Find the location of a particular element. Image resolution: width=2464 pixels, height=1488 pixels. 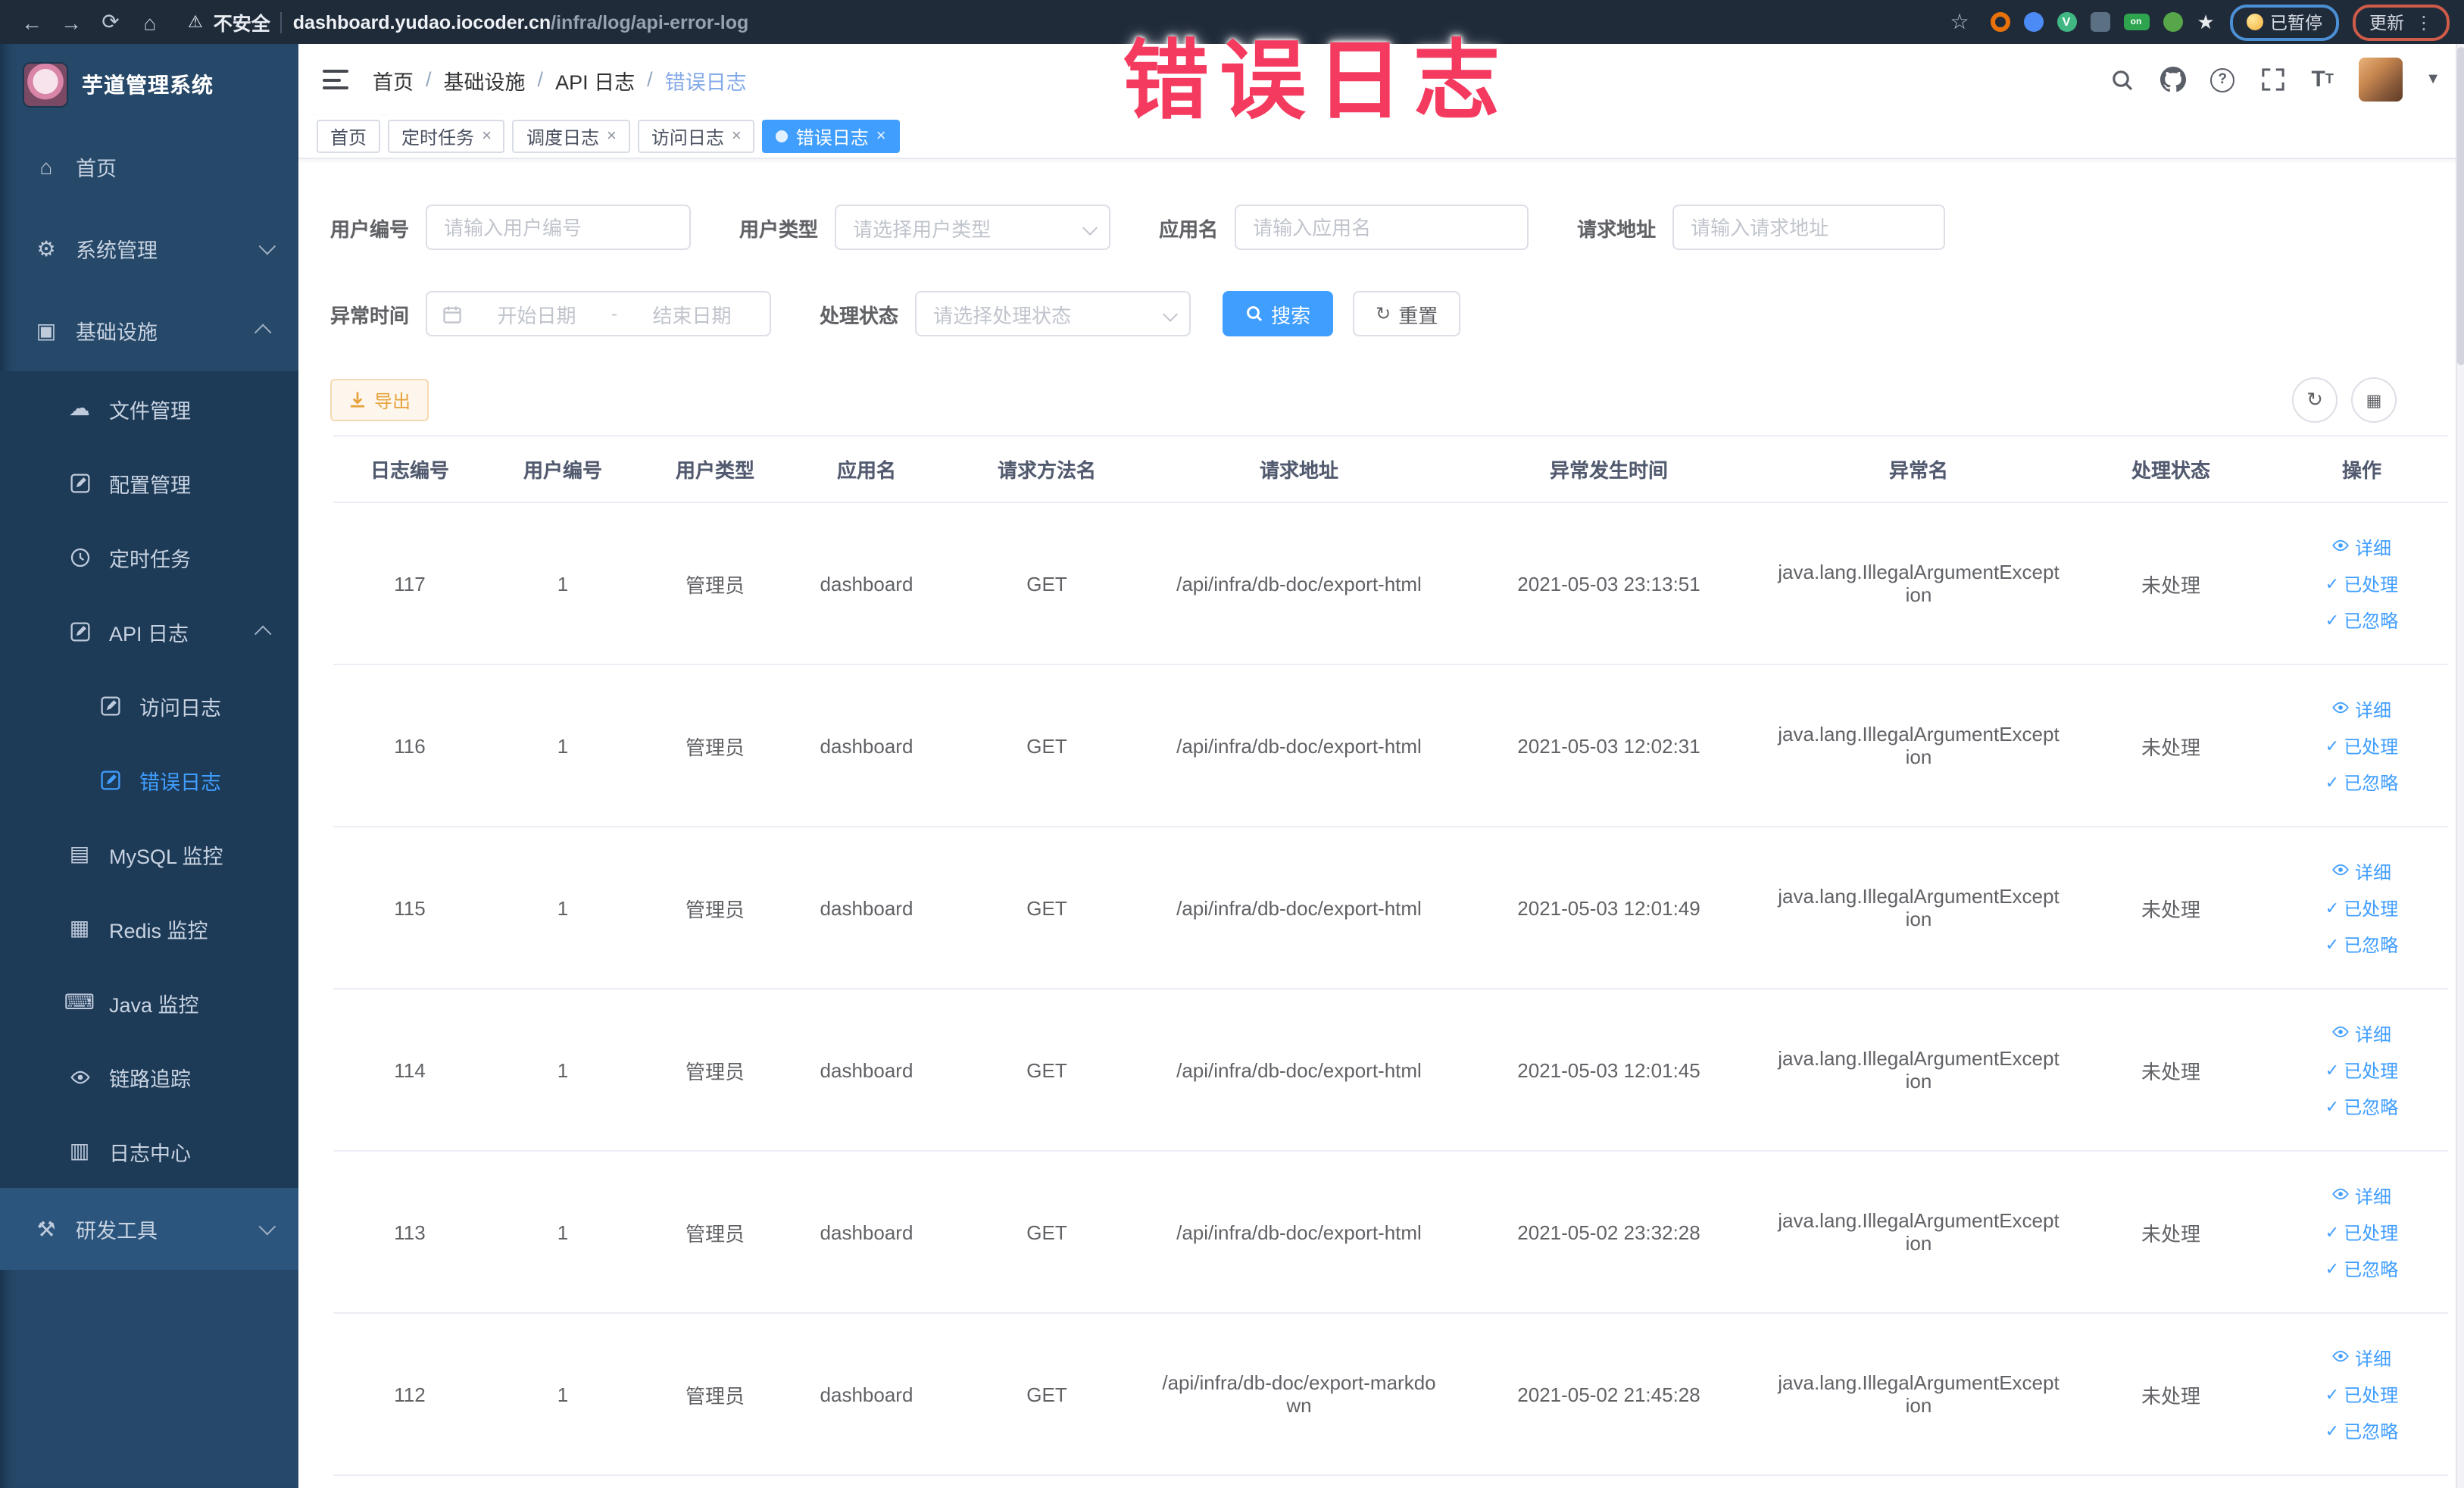

filter-form: 用户编号 用户类型 请选择用户类型 应用名 请求地址 异常时间 is located at coordinates (1397, 270).